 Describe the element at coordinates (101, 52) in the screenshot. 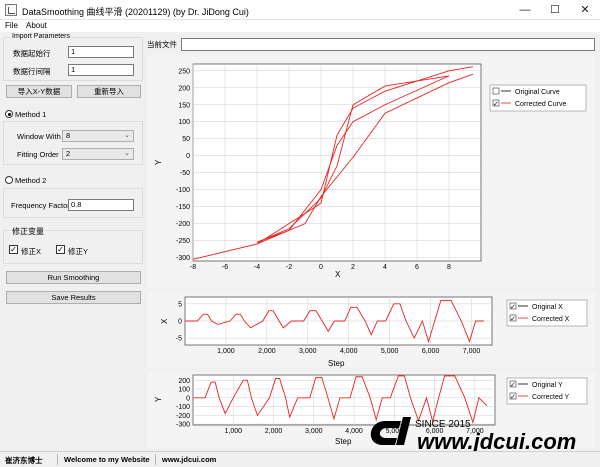

I see `start-row-input: 1` at that location.